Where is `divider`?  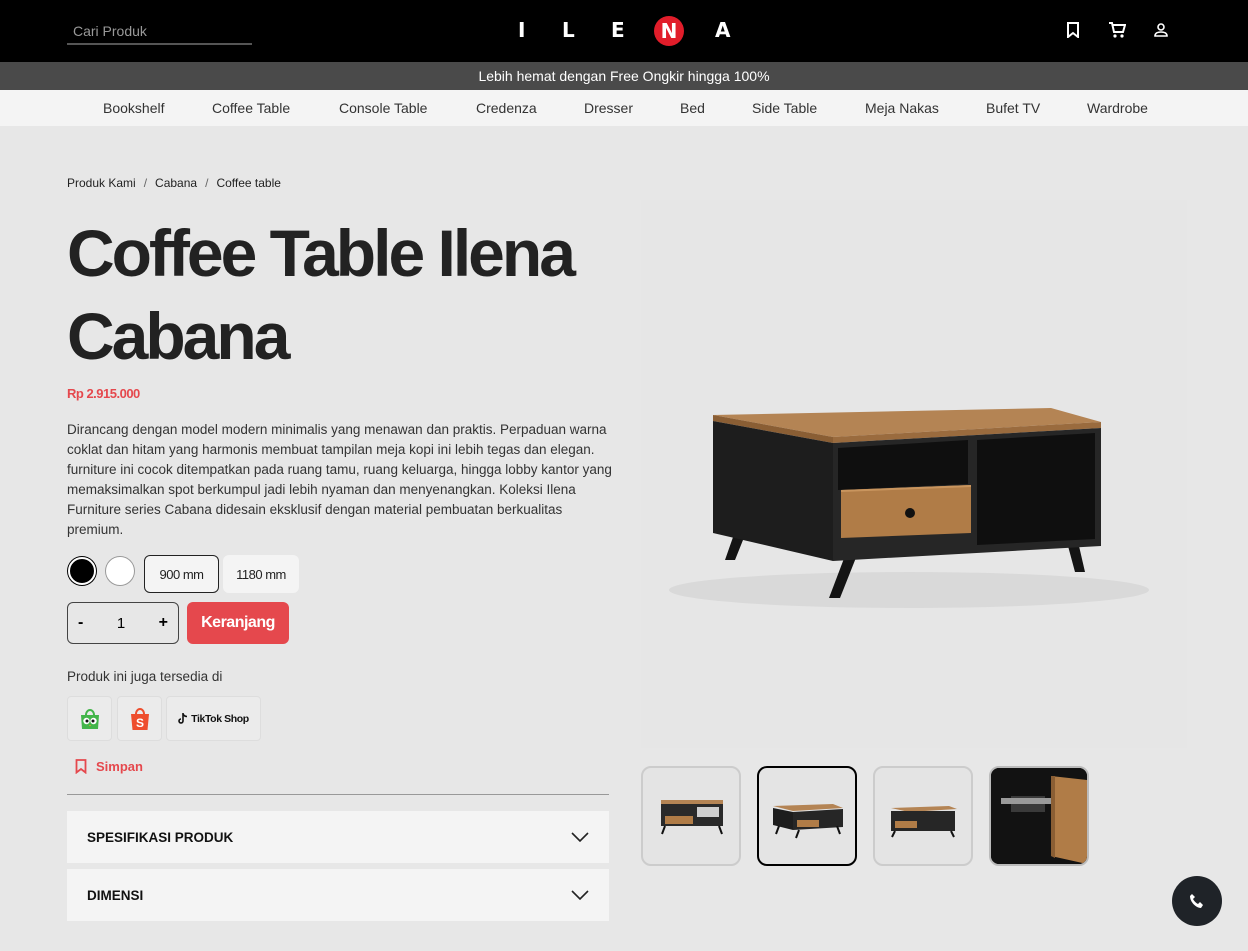
divider is located at coordinates (338, 794).